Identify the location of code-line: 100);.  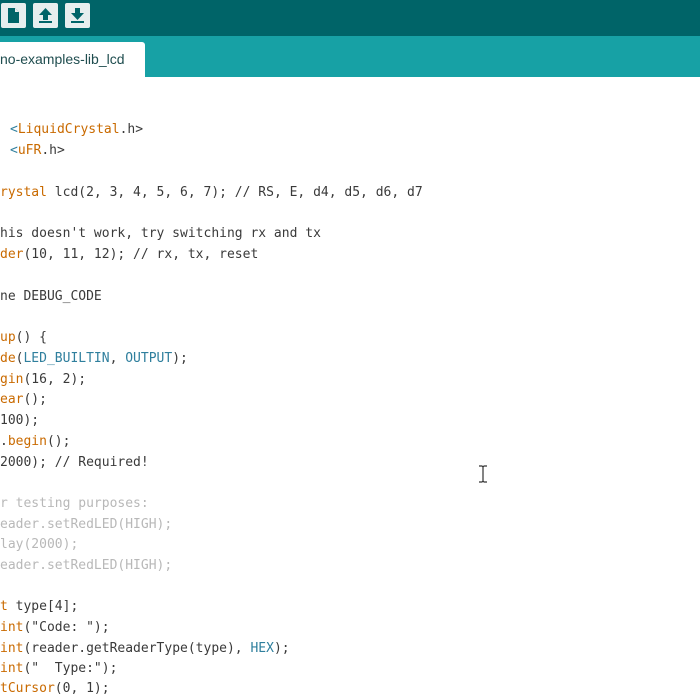
(20, 420).